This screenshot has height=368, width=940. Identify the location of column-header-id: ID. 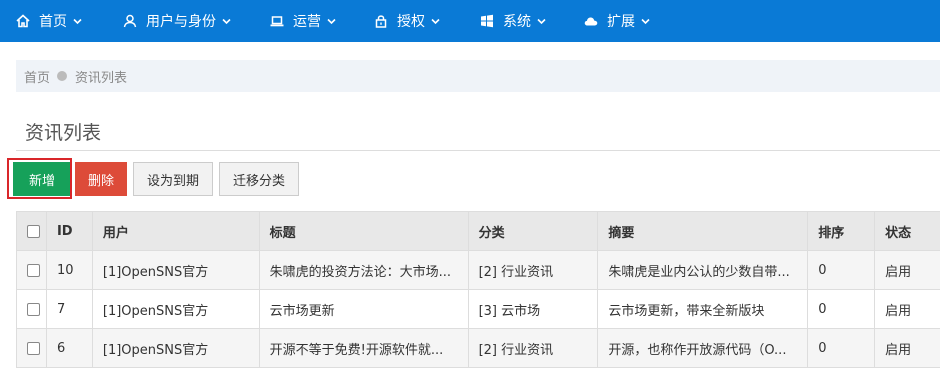
(69, 231).